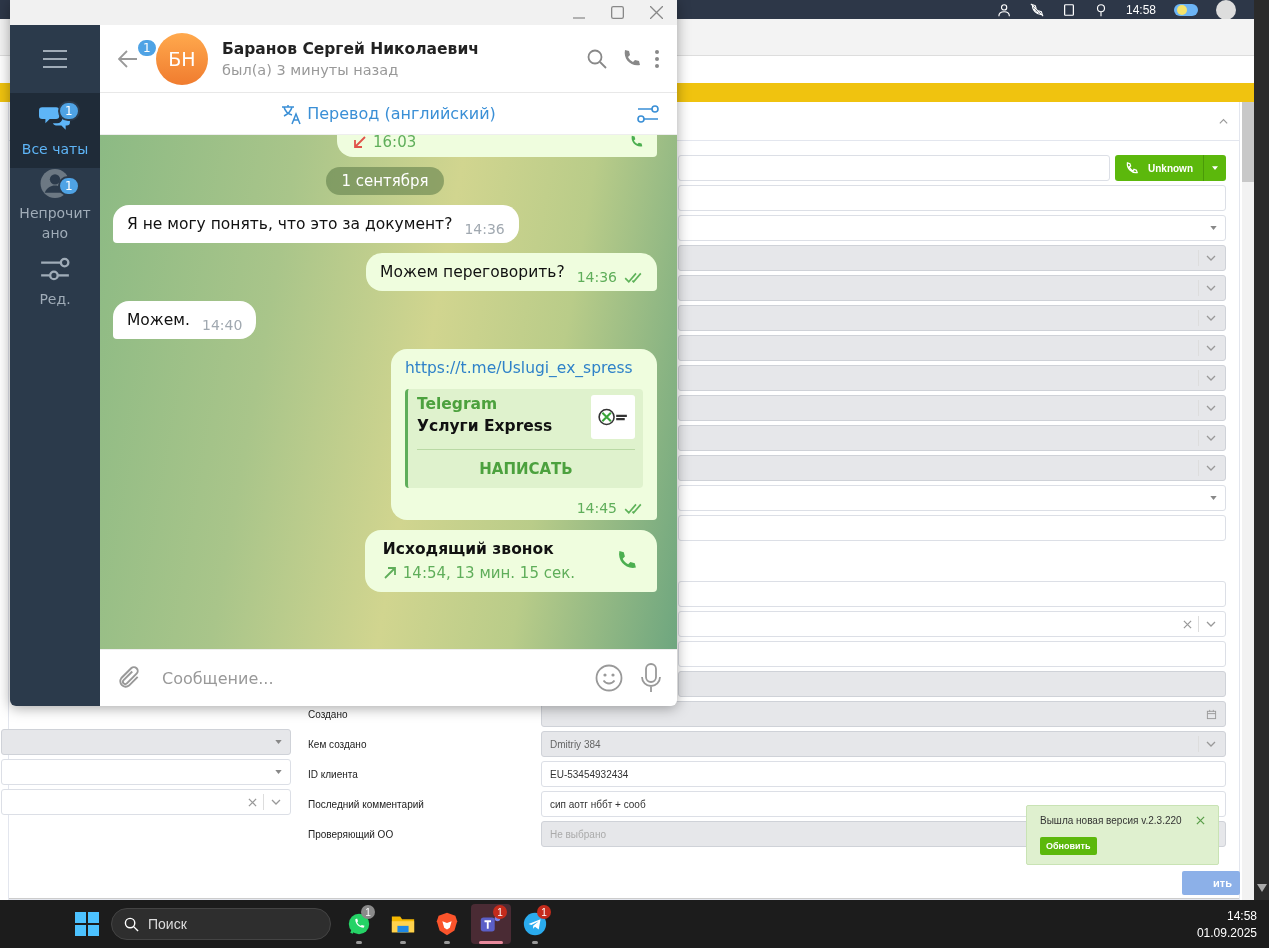 The image size is (1269, 948). What do you see at coordinates (472, 272) in the screenshot?
I see `message-text: Можем переговорить?` at bounding box center [472, 272].